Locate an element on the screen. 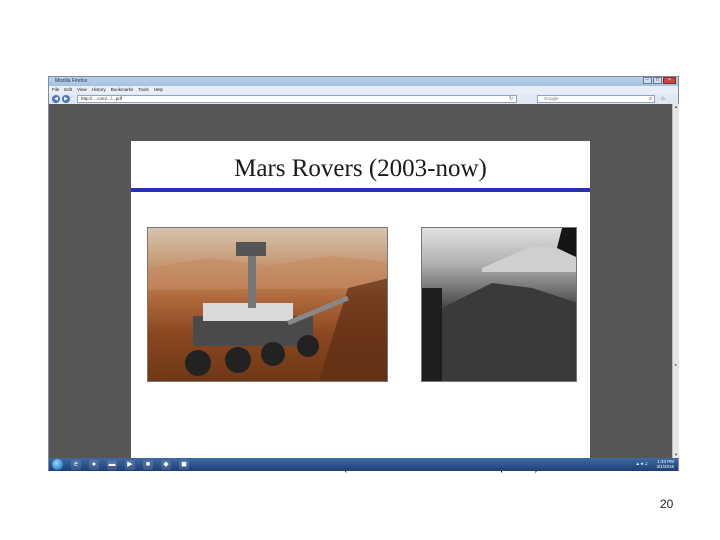 The width and height of the screenshot is (720, 540). search-input: Google is located at coordinates (596, 99).